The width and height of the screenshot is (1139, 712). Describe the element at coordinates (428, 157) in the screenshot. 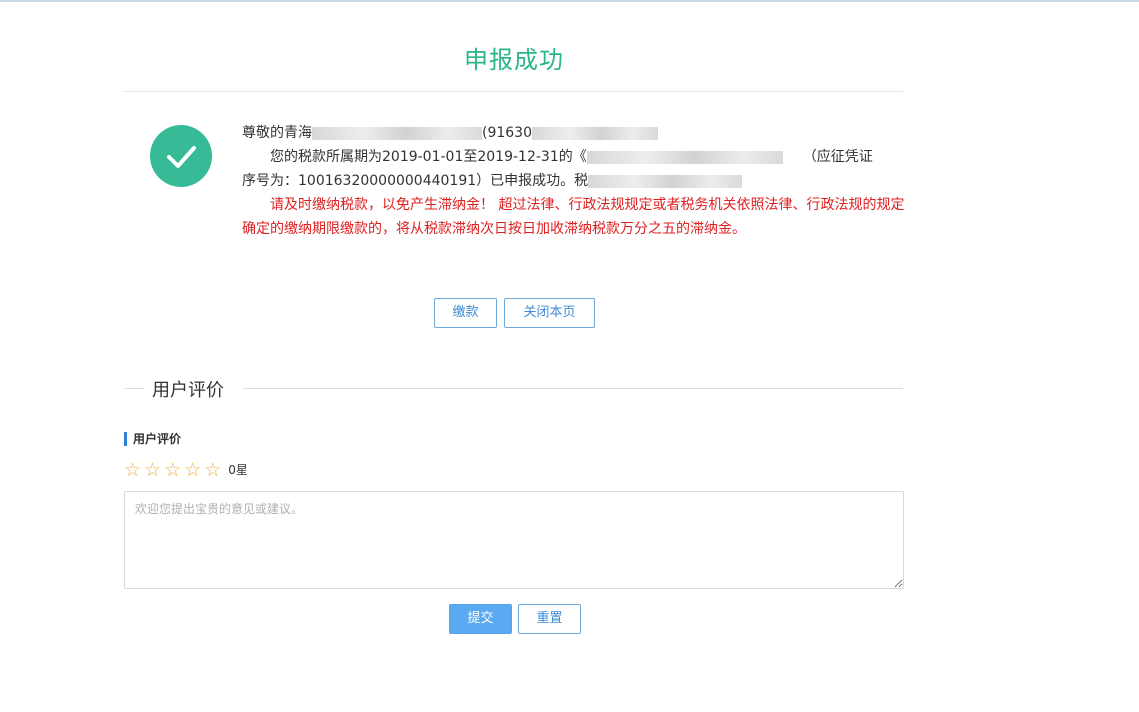

I see `period-text: 您的税款所属期为2019-01-01至2019-12-31的《` at that location.